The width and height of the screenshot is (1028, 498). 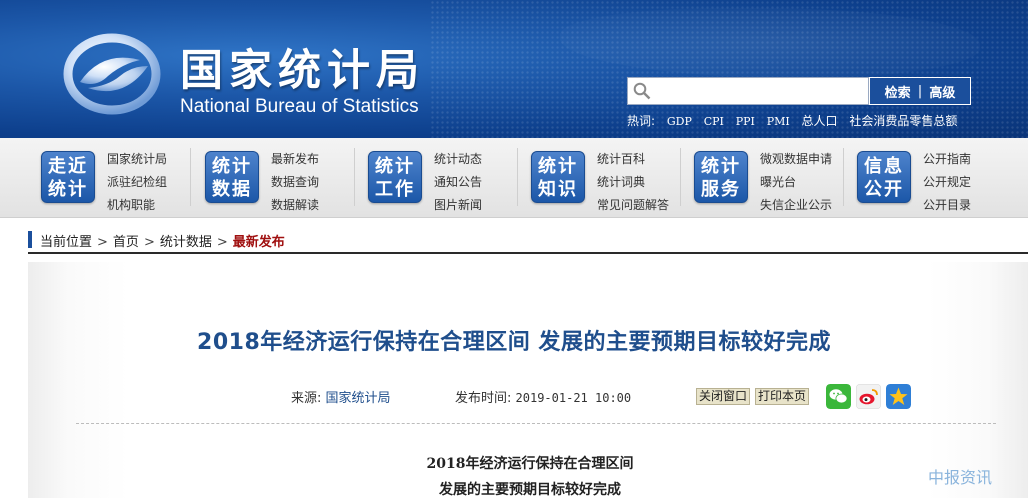 What do you see at coordinates (458, 182) in the screenshot?
I see `nav-link: 通知公告` at bounding box center [458, 182].